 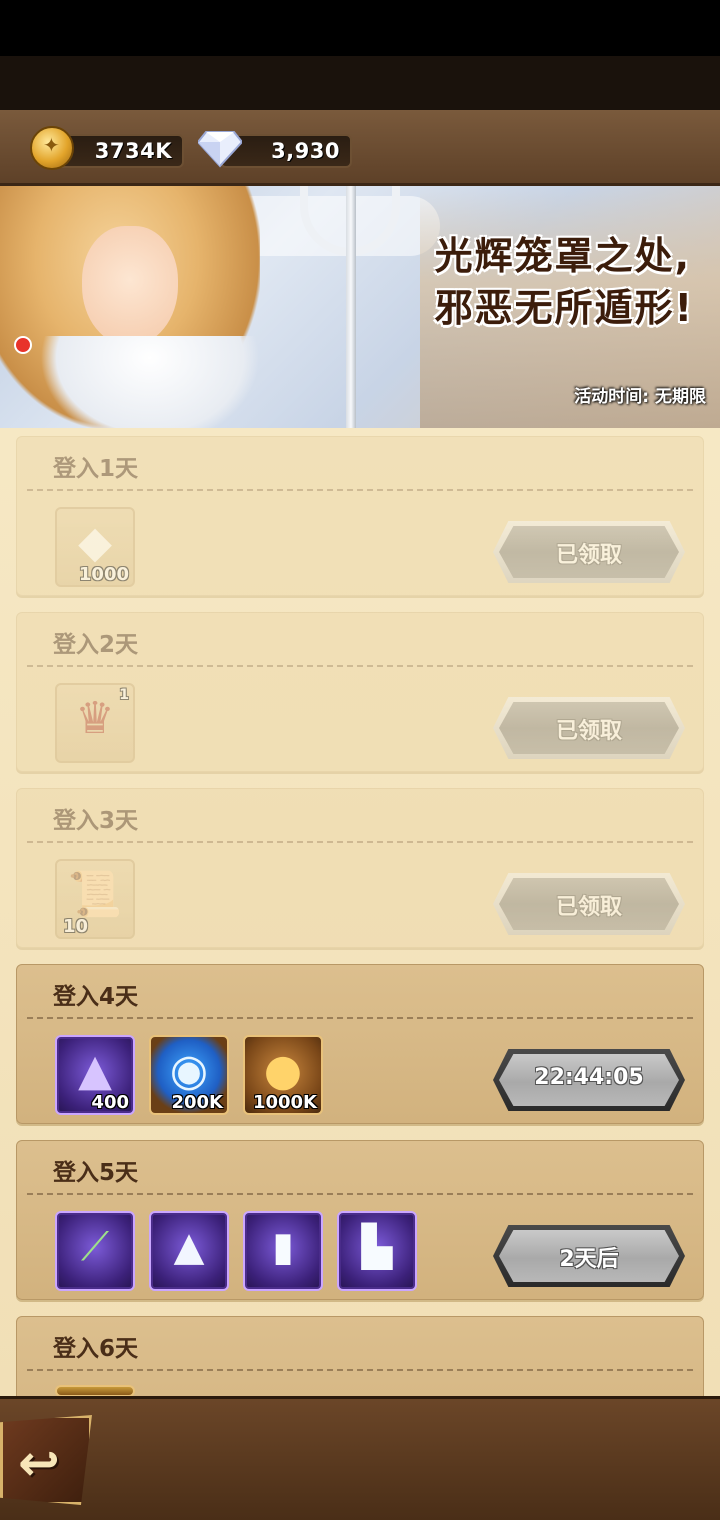 I want to click on reward-item: ● 1000K, so click(x=283, y=1075).